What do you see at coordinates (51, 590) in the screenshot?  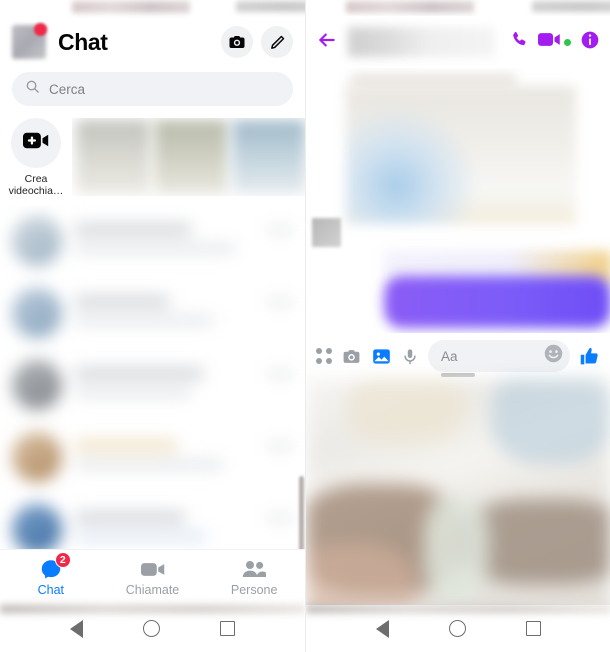 I see `tab-chat-label: Chat` at bounding box center [51, 590].